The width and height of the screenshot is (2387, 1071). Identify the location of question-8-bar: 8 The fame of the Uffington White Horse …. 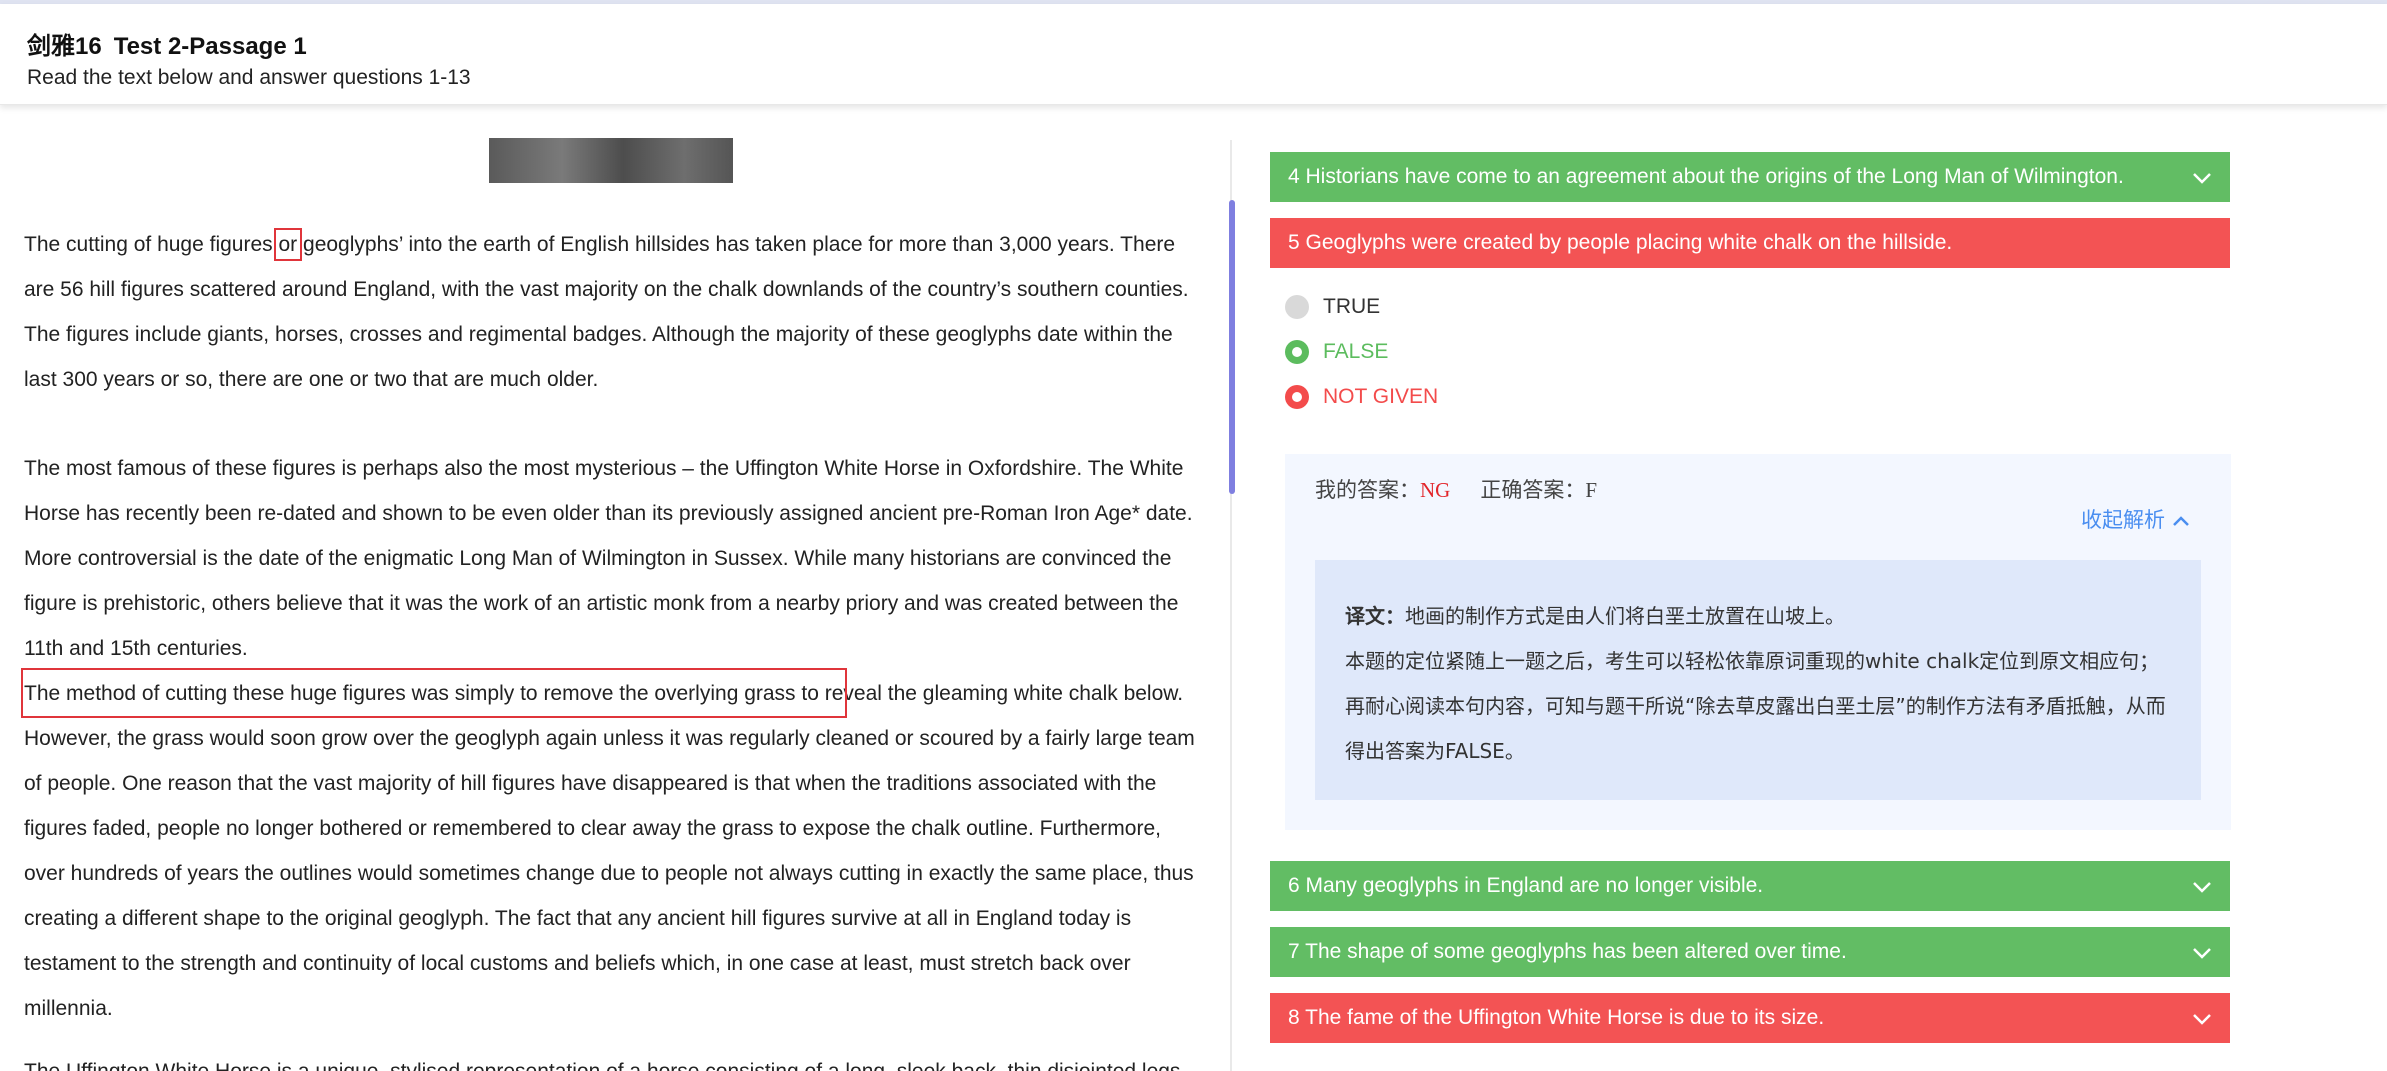
(1750, 1018).